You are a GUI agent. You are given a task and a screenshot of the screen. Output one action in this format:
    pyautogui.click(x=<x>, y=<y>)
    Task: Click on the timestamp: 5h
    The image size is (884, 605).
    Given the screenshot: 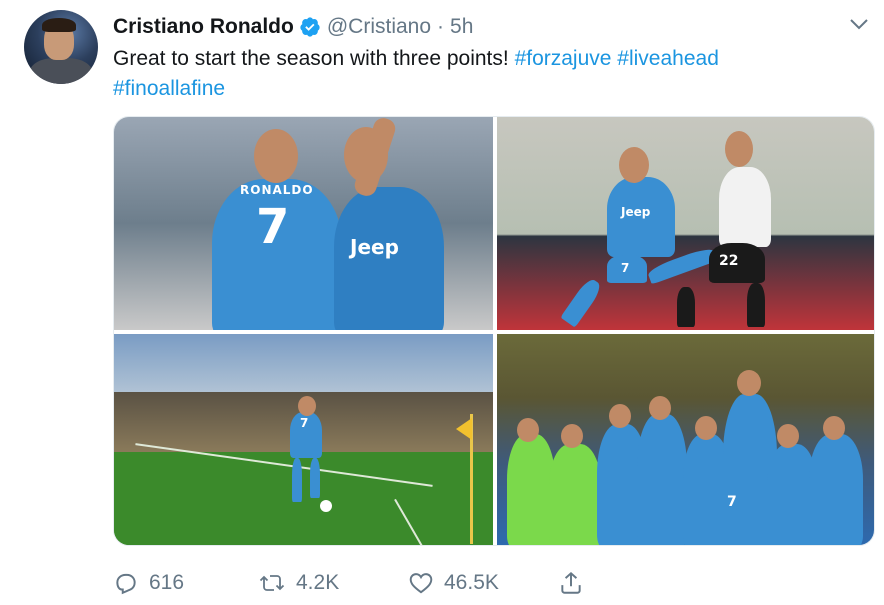 What is the action you would take?
    pyautogui.click(x=461, y=27)
    